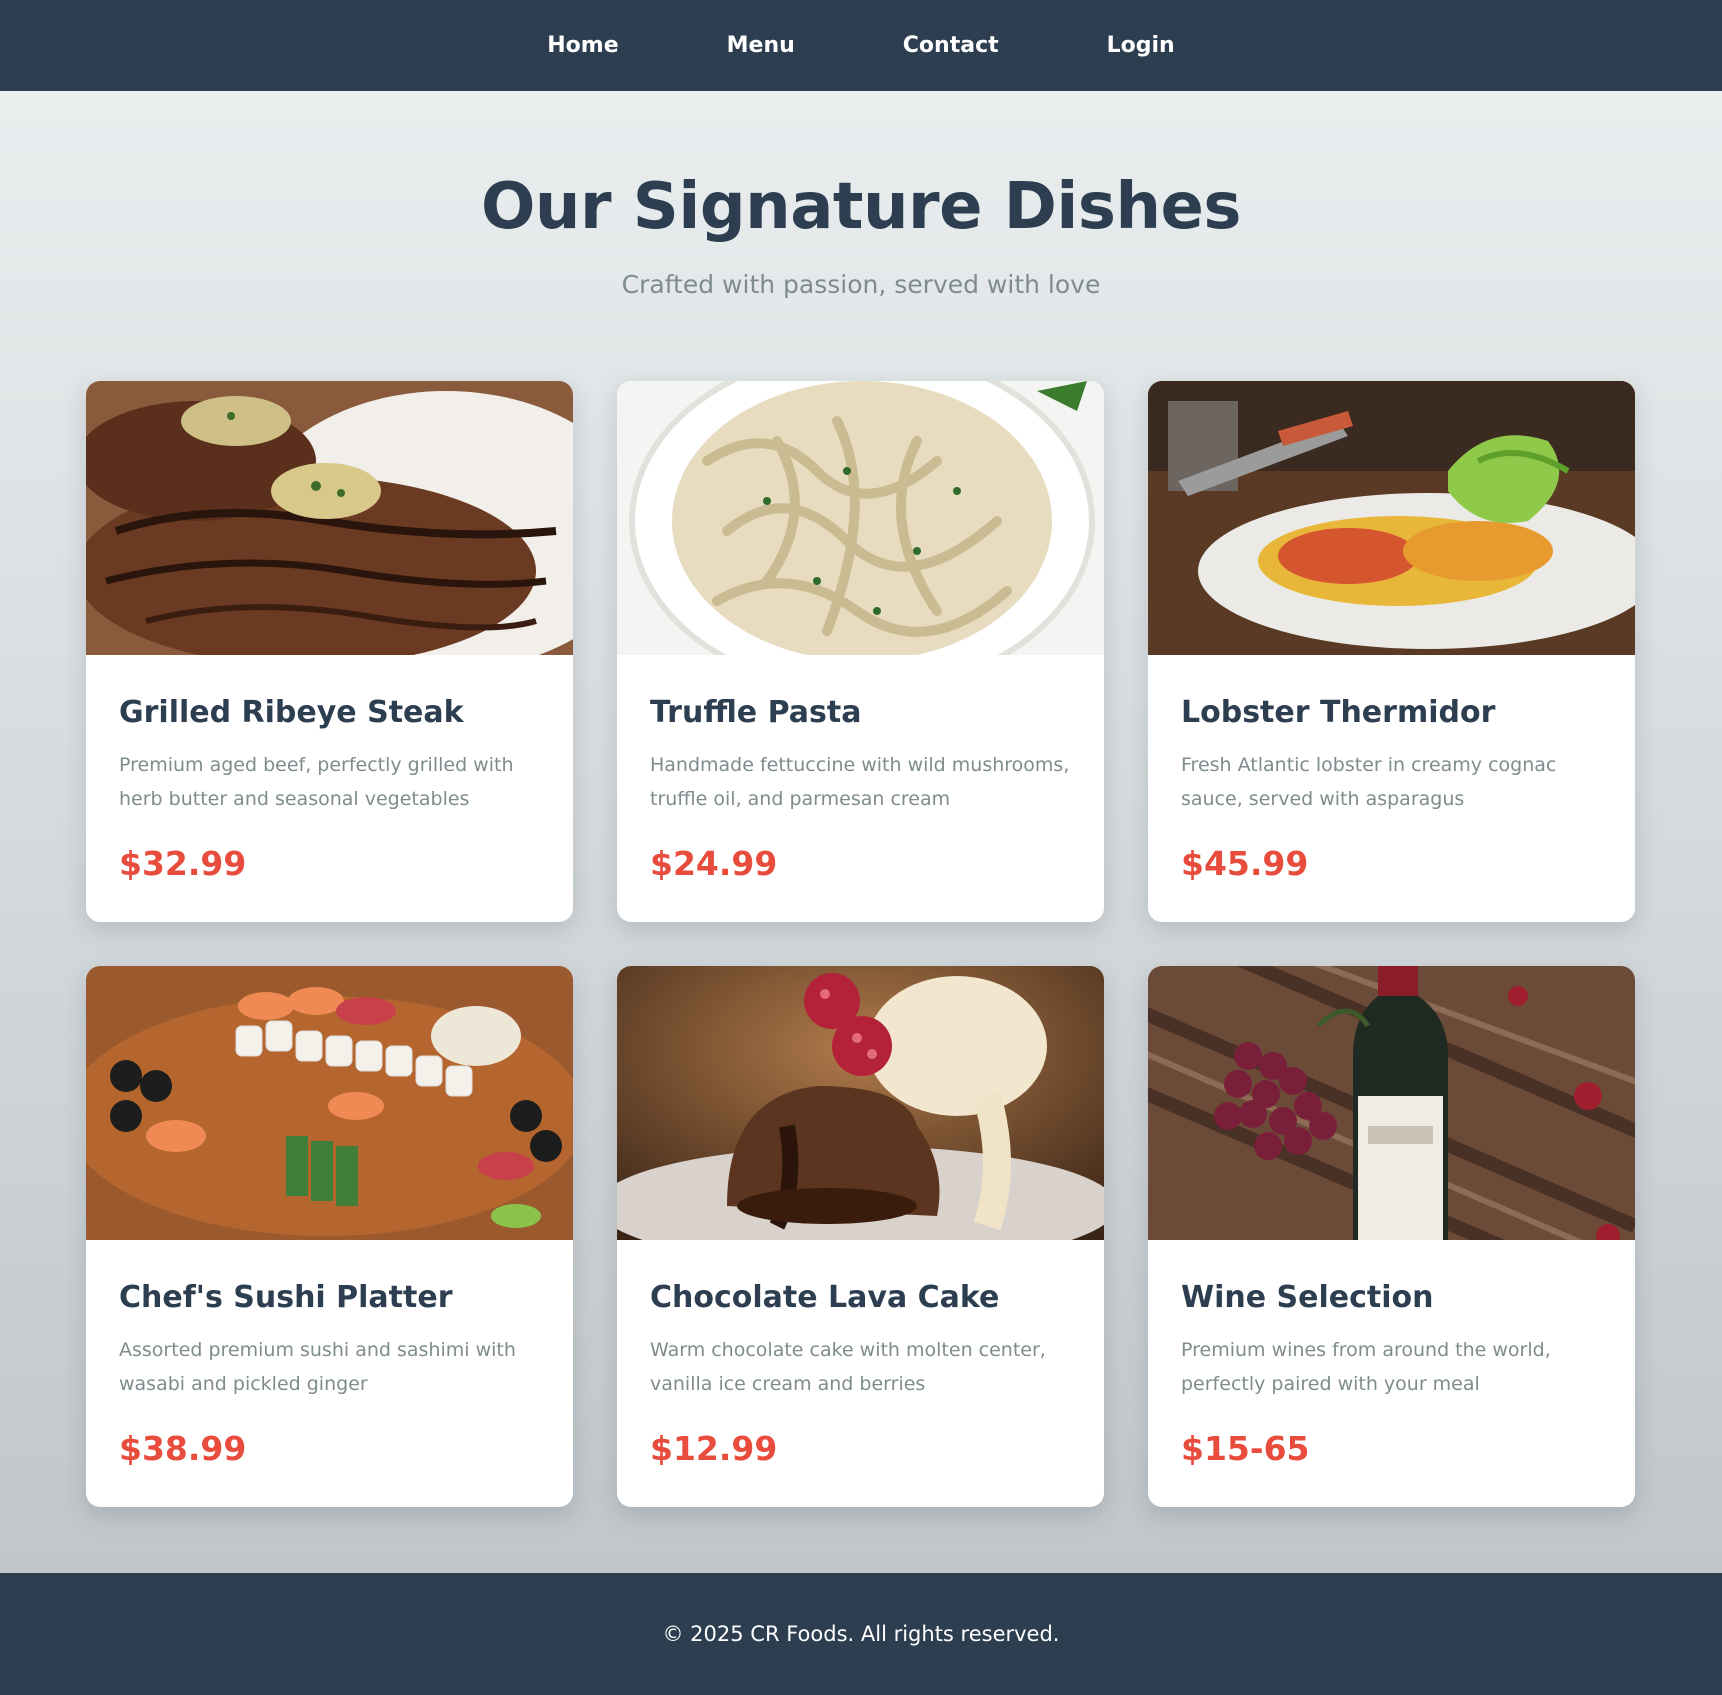  What do you see at coordinates (1391, 518) in the screenshot?
I see `lobster-photo` at bounding box center [1391, 518].